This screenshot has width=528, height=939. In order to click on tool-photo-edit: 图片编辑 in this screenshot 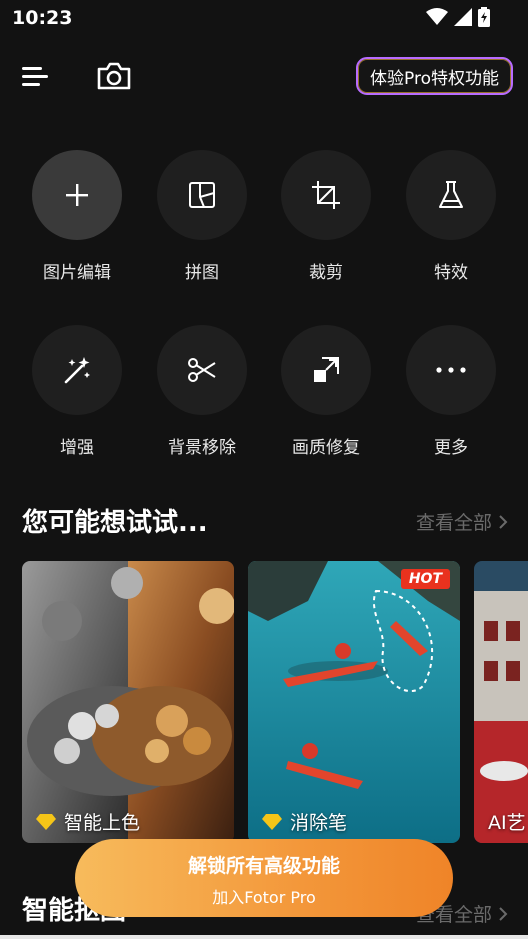, I will do `click(77, 220)`.